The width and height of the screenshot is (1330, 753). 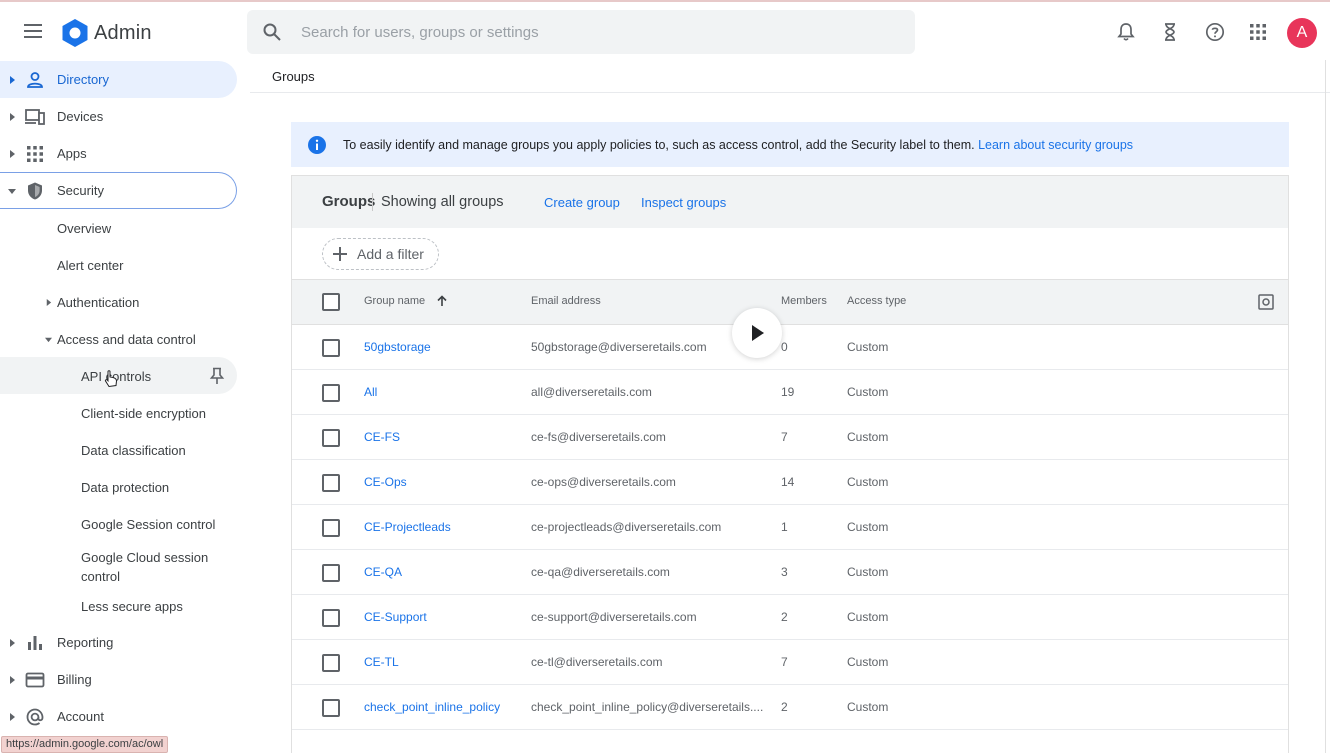 I want to click on video-play-button, so click(x=757, y=333).